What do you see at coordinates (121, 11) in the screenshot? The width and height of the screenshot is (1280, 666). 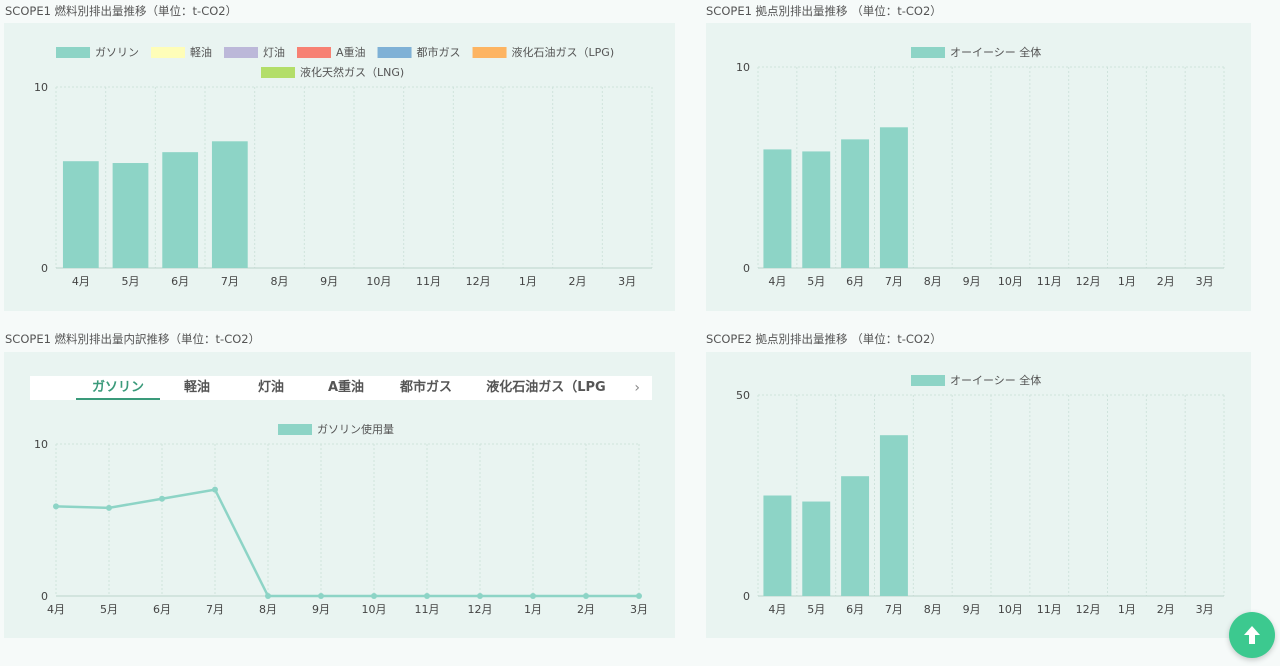 I see `panel-title-scope1-fuel: SCOPE1 燃料別排出量推移（単位：t-CO2）` at bounding box center [121, 11].